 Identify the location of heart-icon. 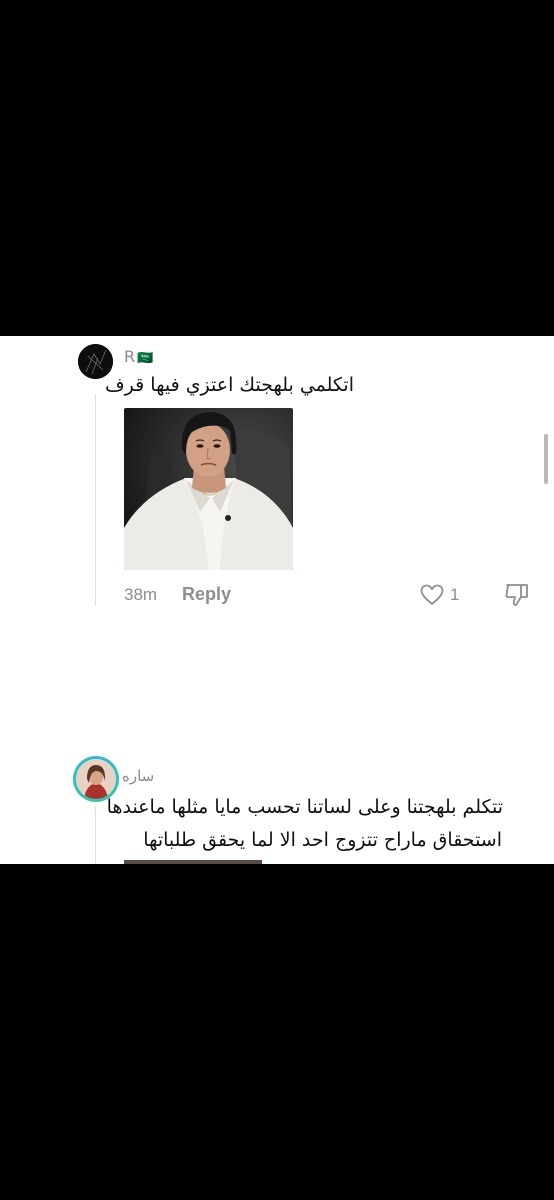
(432, 595).